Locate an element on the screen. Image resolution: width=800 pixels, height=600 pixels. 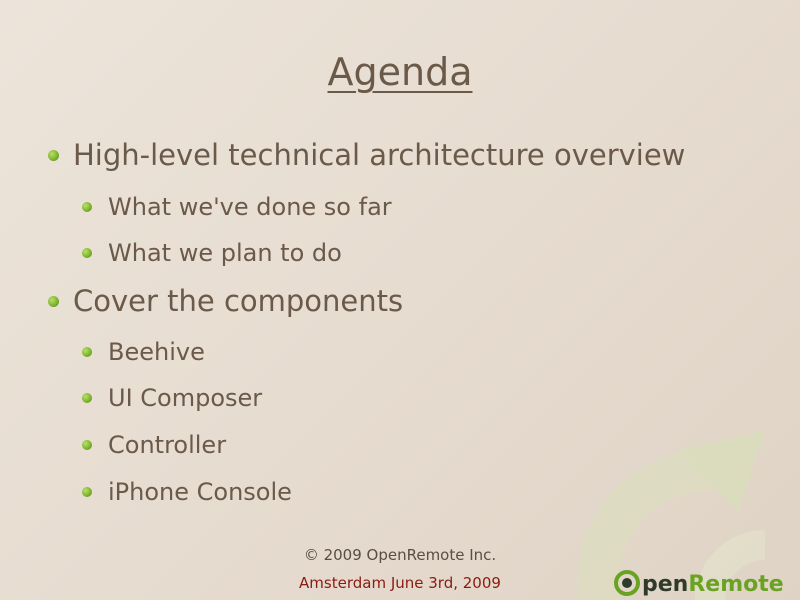
list-item: Cover the components is located at coordinates (225, 301).